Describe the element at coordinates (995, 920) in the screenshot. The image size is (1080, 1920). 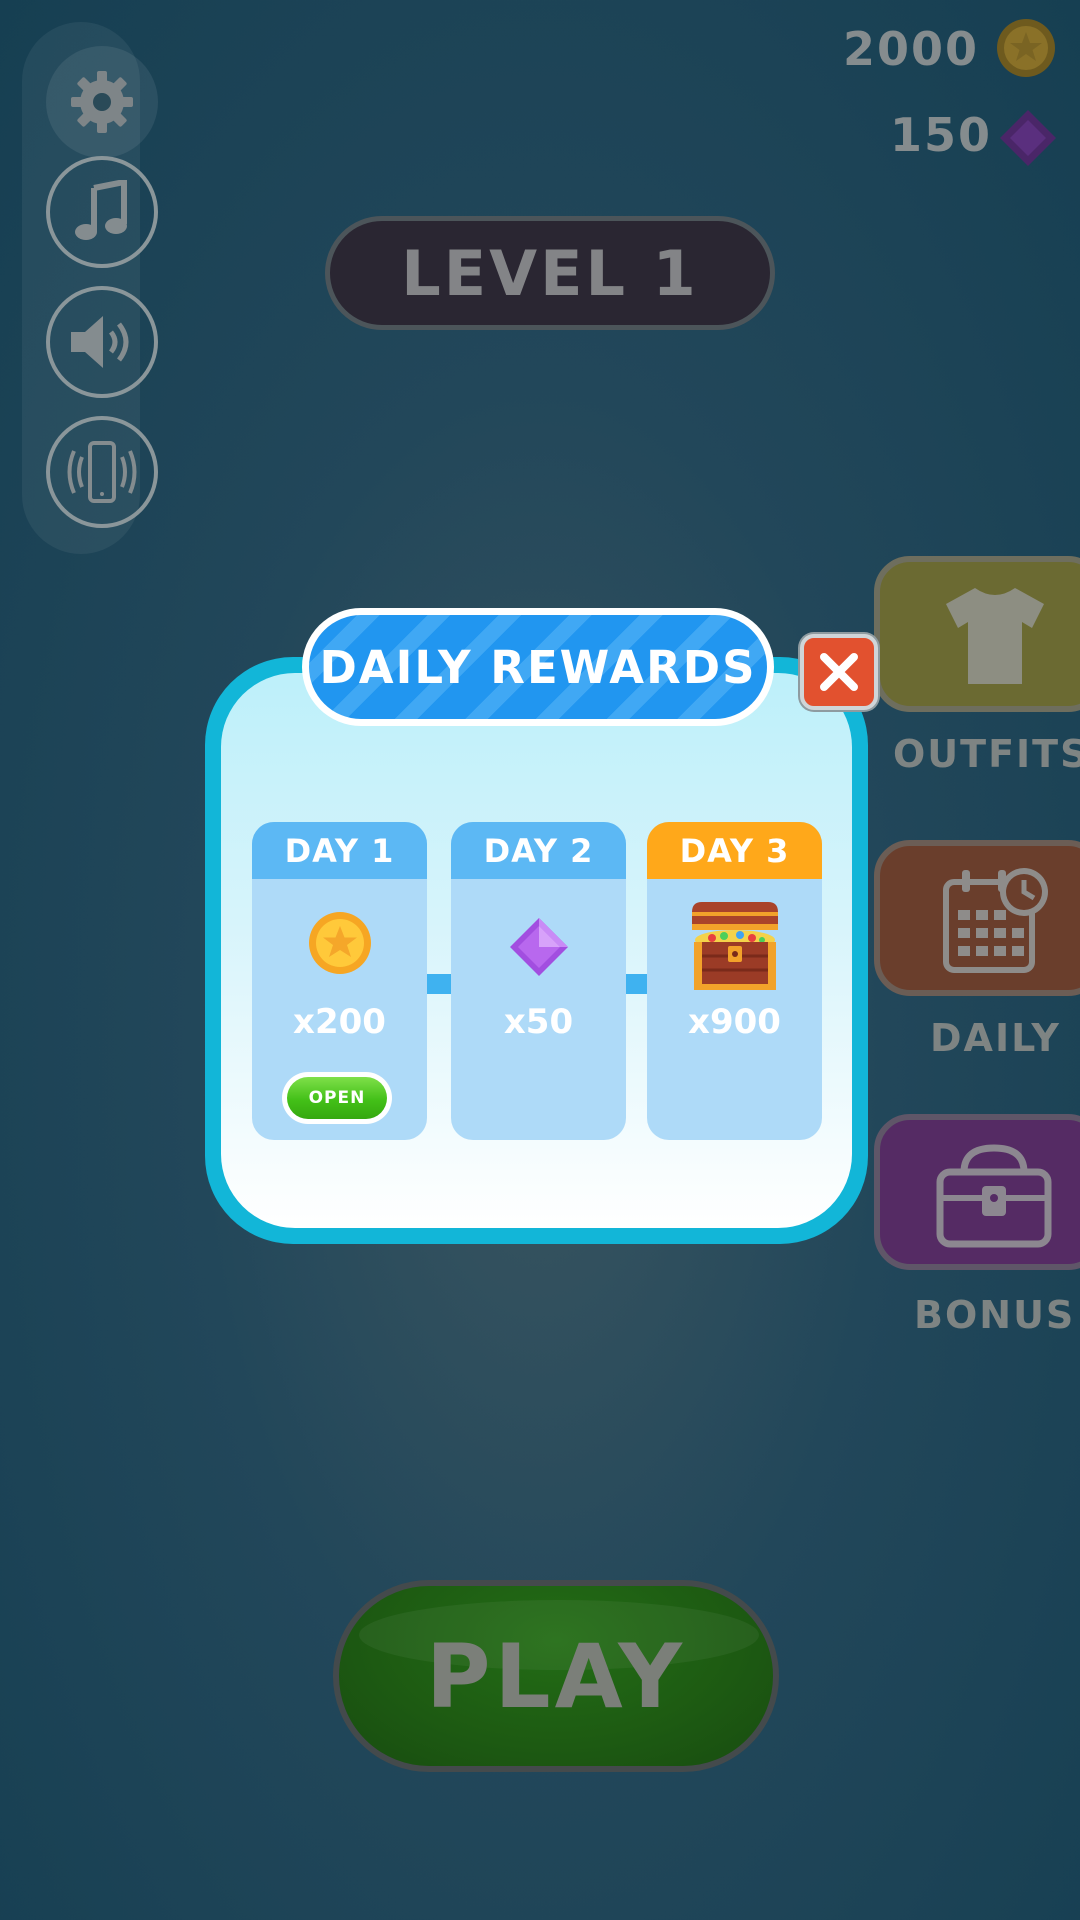
I see `calendar-clock-icon` at that location.